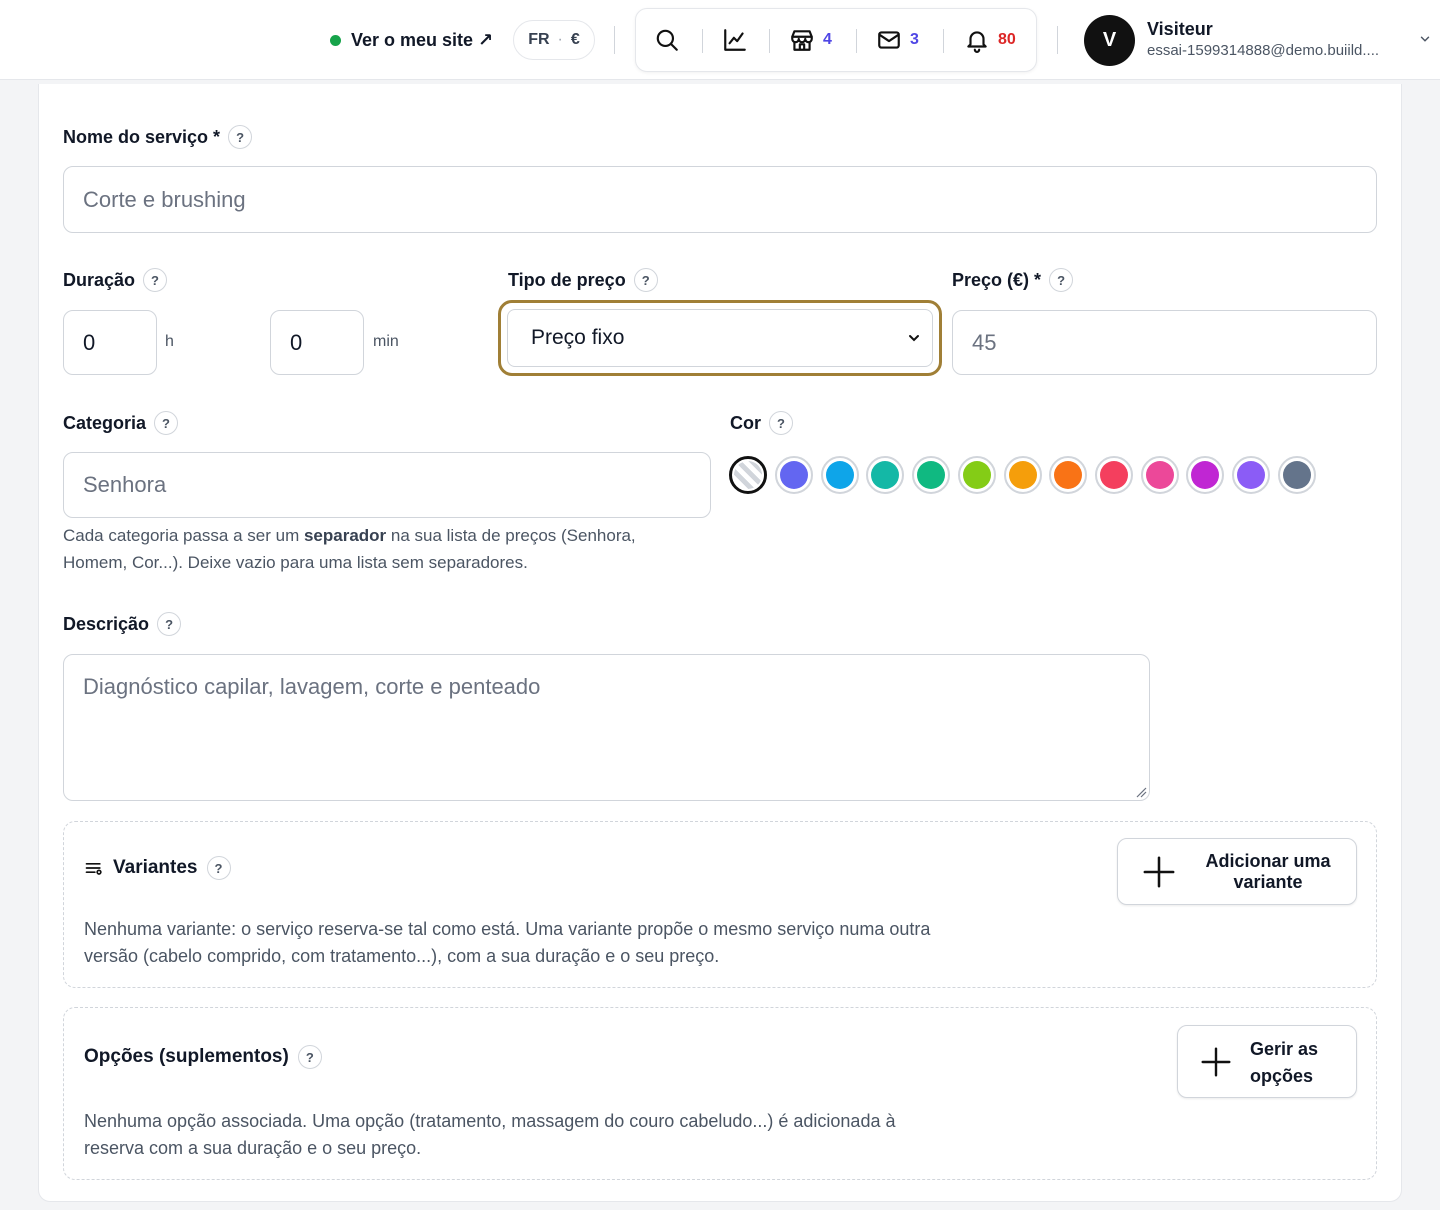  I want to click on service-name-label-text: Nome do serviço *, so click(142, 136).